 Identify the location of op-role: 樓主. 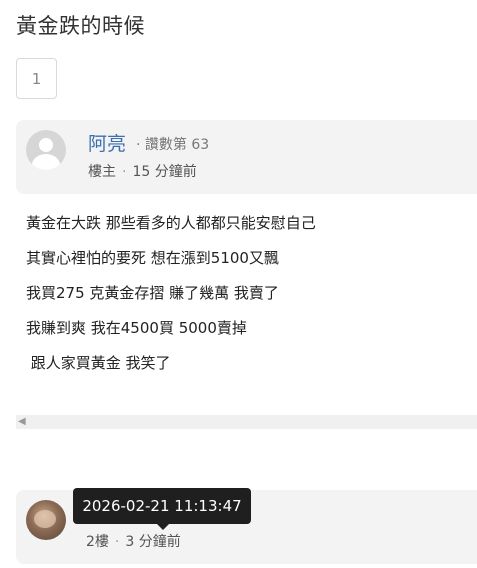
(102, 172).